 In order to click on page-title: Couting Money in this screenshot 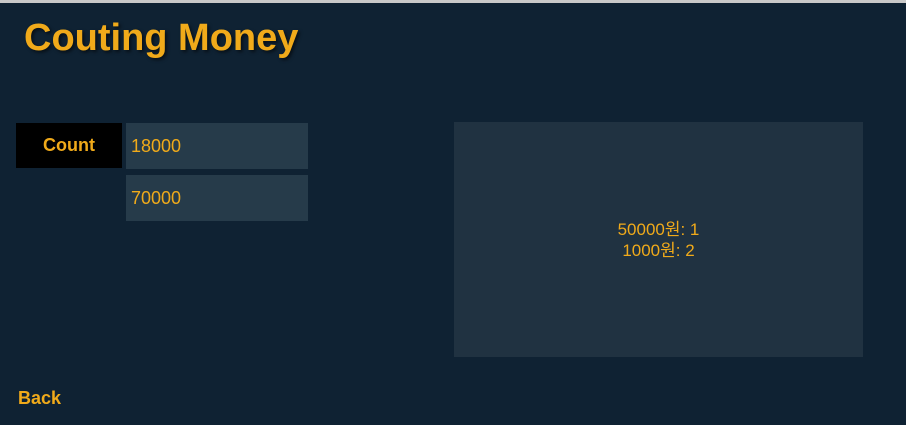, I will do `click(161, 38)`.